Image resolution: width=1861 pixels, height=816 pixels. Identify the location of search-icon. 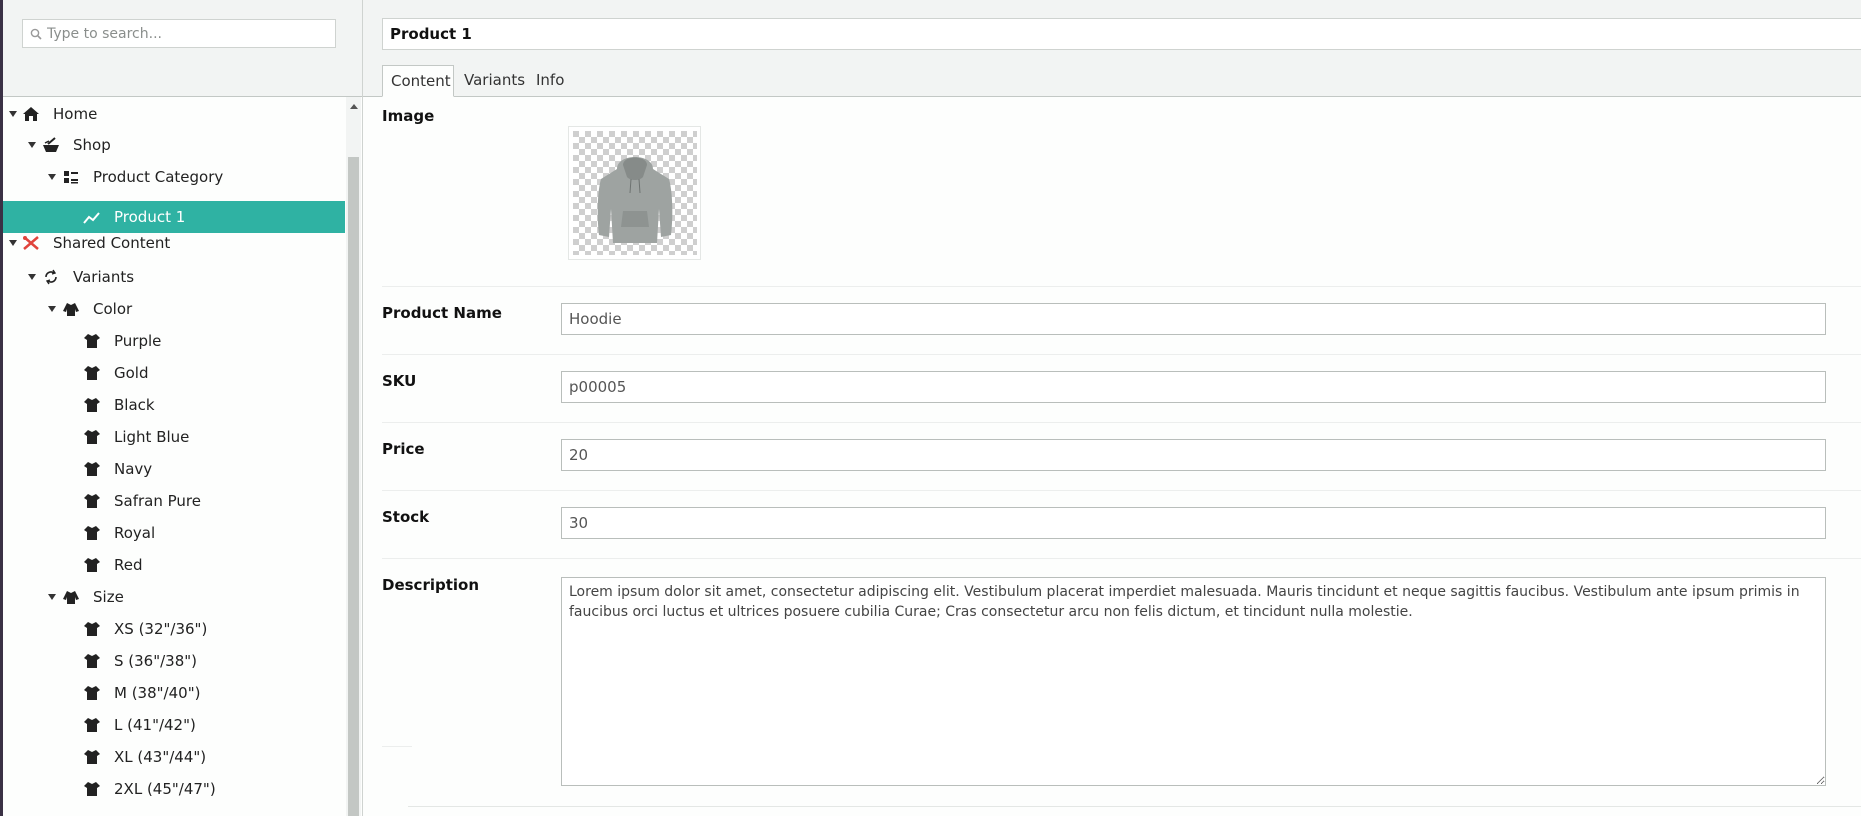
(36, 34).